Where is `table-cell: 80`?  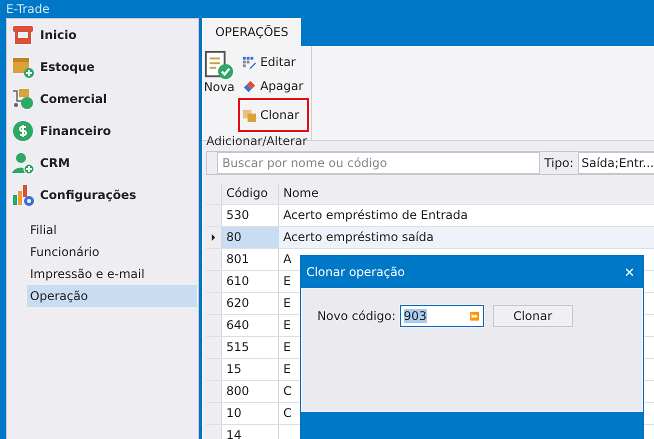 table-cell: 80 is located at coordinates (251, 237).